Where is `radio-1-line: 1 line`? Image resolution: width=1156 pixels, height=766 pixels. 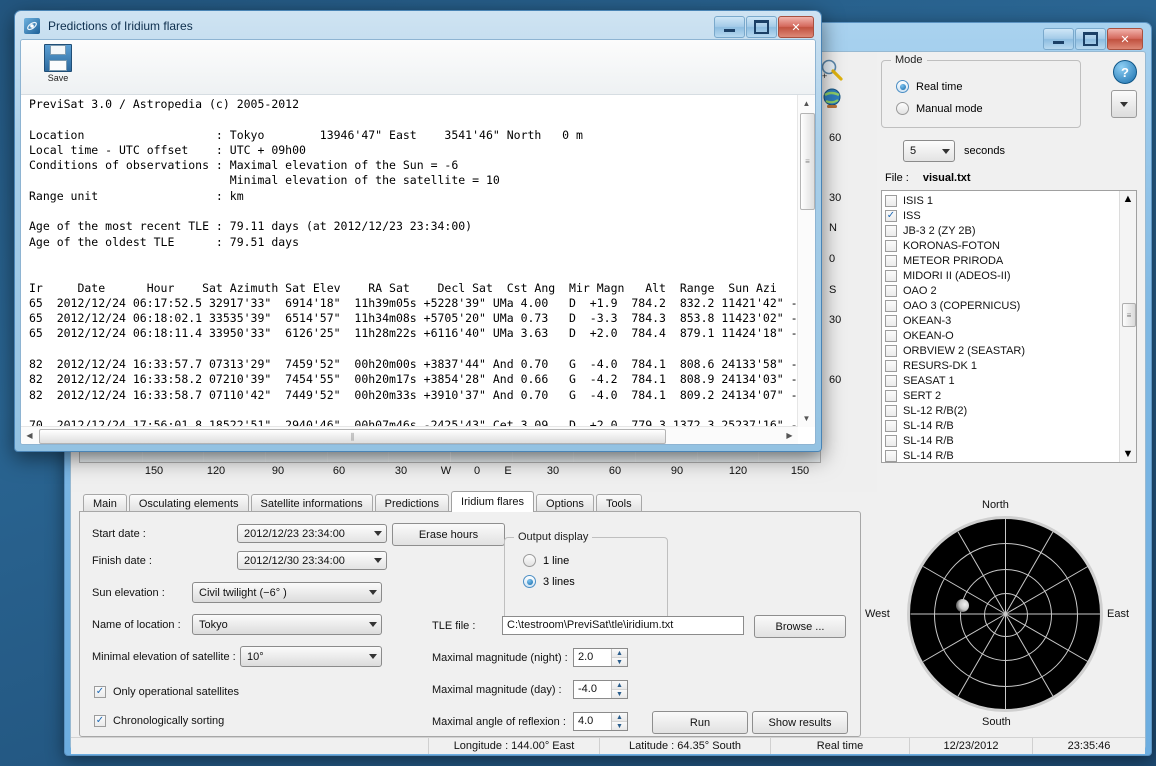
radio-1-line: 1 line is located at coordinates (591, 560).